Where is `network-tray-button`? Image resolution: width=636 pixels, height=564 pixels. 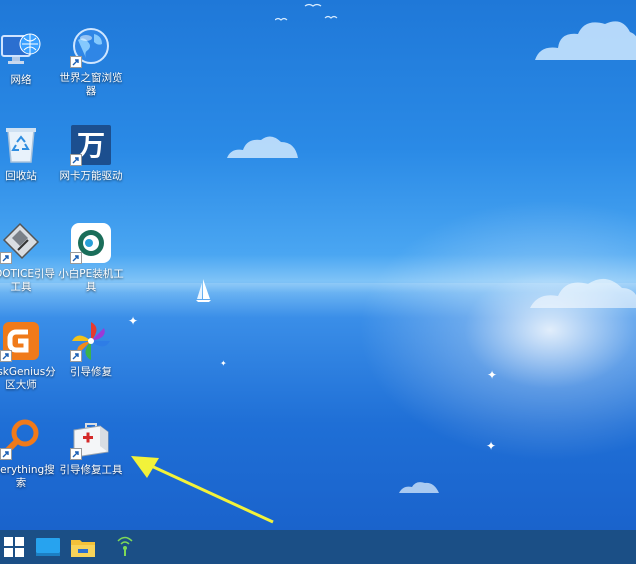 network-tray-button is located at coordinates (125, 547).